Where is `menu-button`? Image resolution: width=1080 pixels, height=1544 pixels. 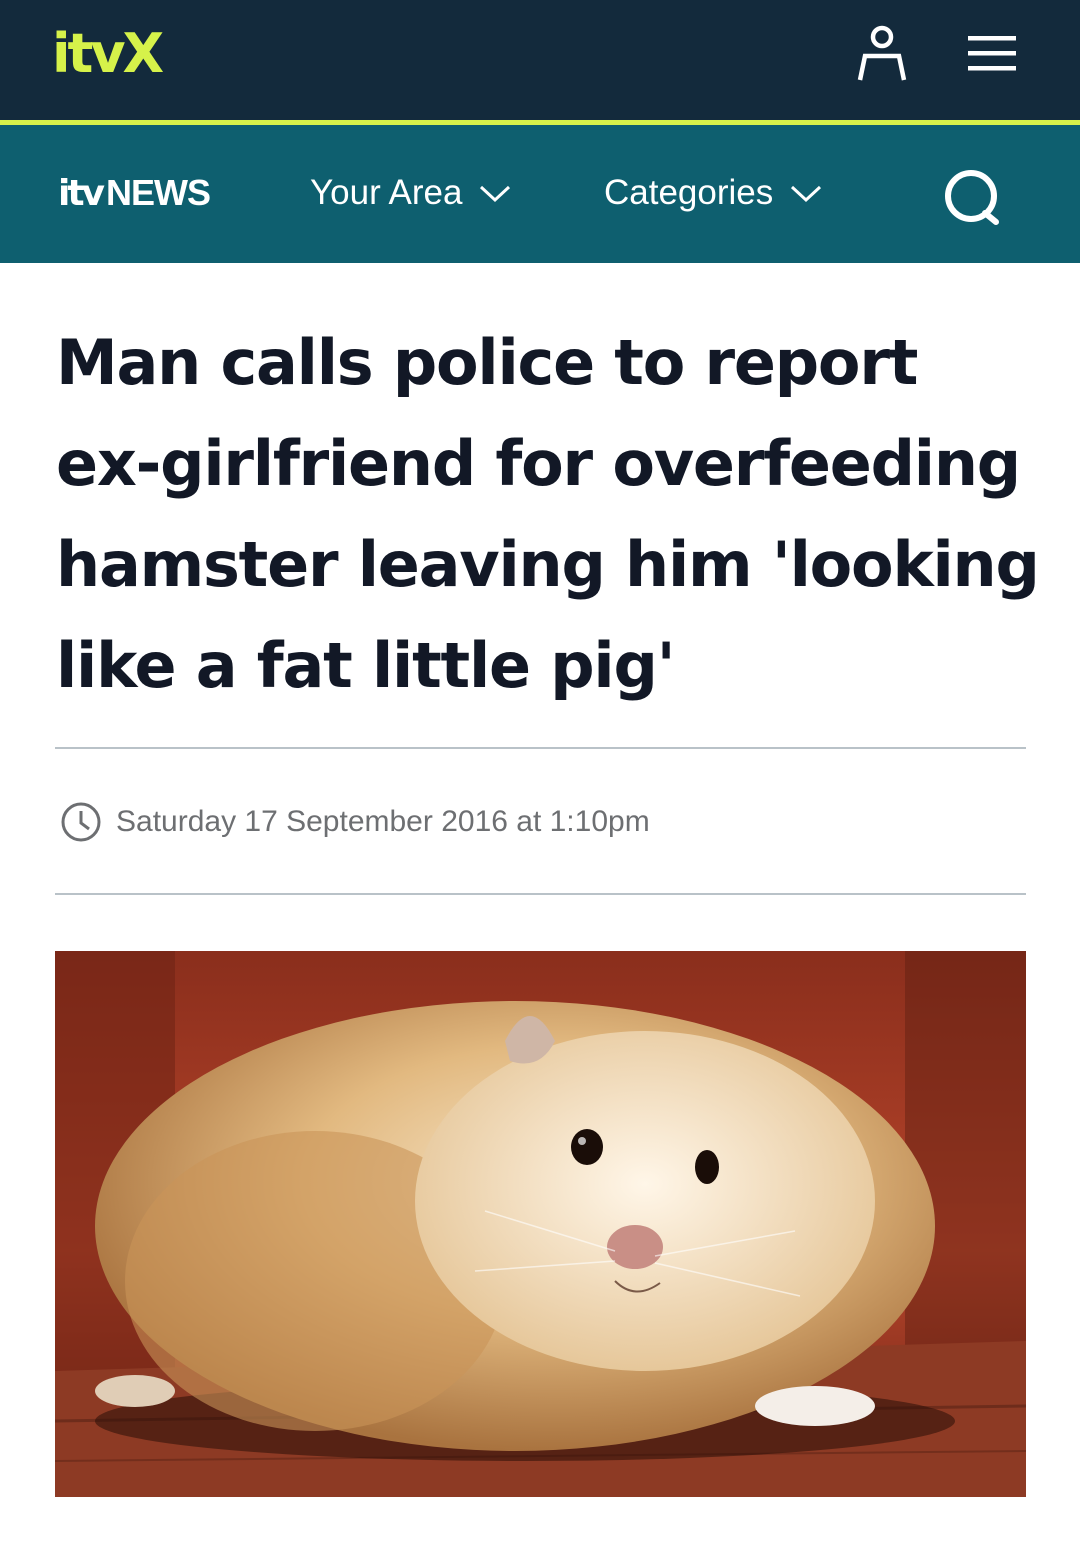 menu-button is located at coordinates (993, 54).